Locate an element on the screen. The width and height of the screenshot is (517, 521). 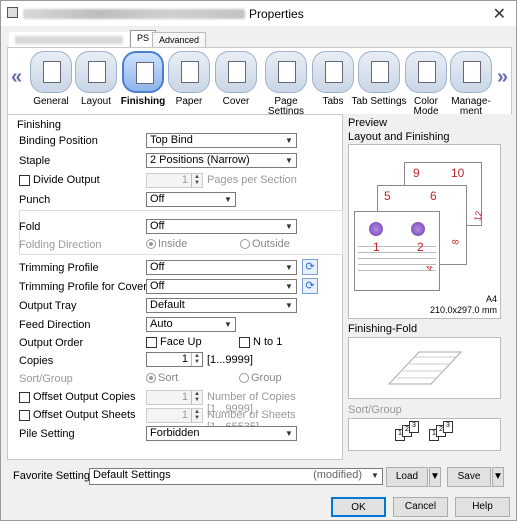
folding-inside-label: Inside is located at coordinates (173, 244).